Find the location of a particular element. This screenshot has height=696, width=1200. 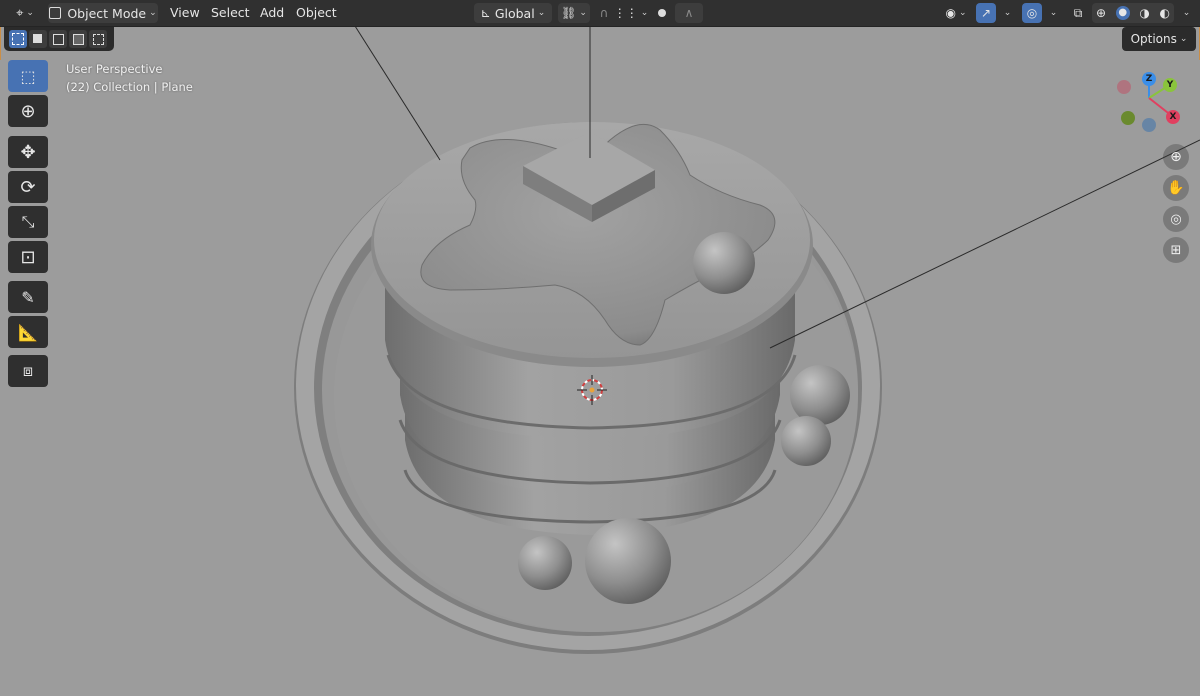

orientation-icon: ⊾ is located at coordinates (485, 13).